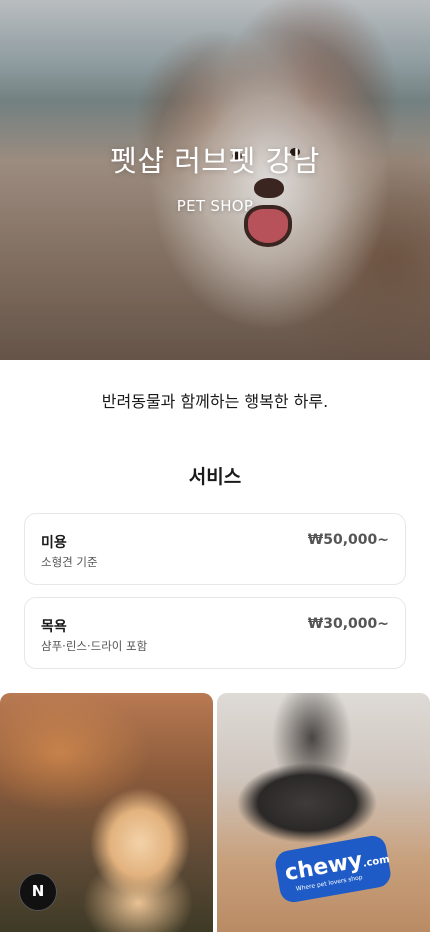  What do you see at coordinates (38, 892) in the screenshot?
I see `next-js-badge-button: N` at bounding box center [38, 892].